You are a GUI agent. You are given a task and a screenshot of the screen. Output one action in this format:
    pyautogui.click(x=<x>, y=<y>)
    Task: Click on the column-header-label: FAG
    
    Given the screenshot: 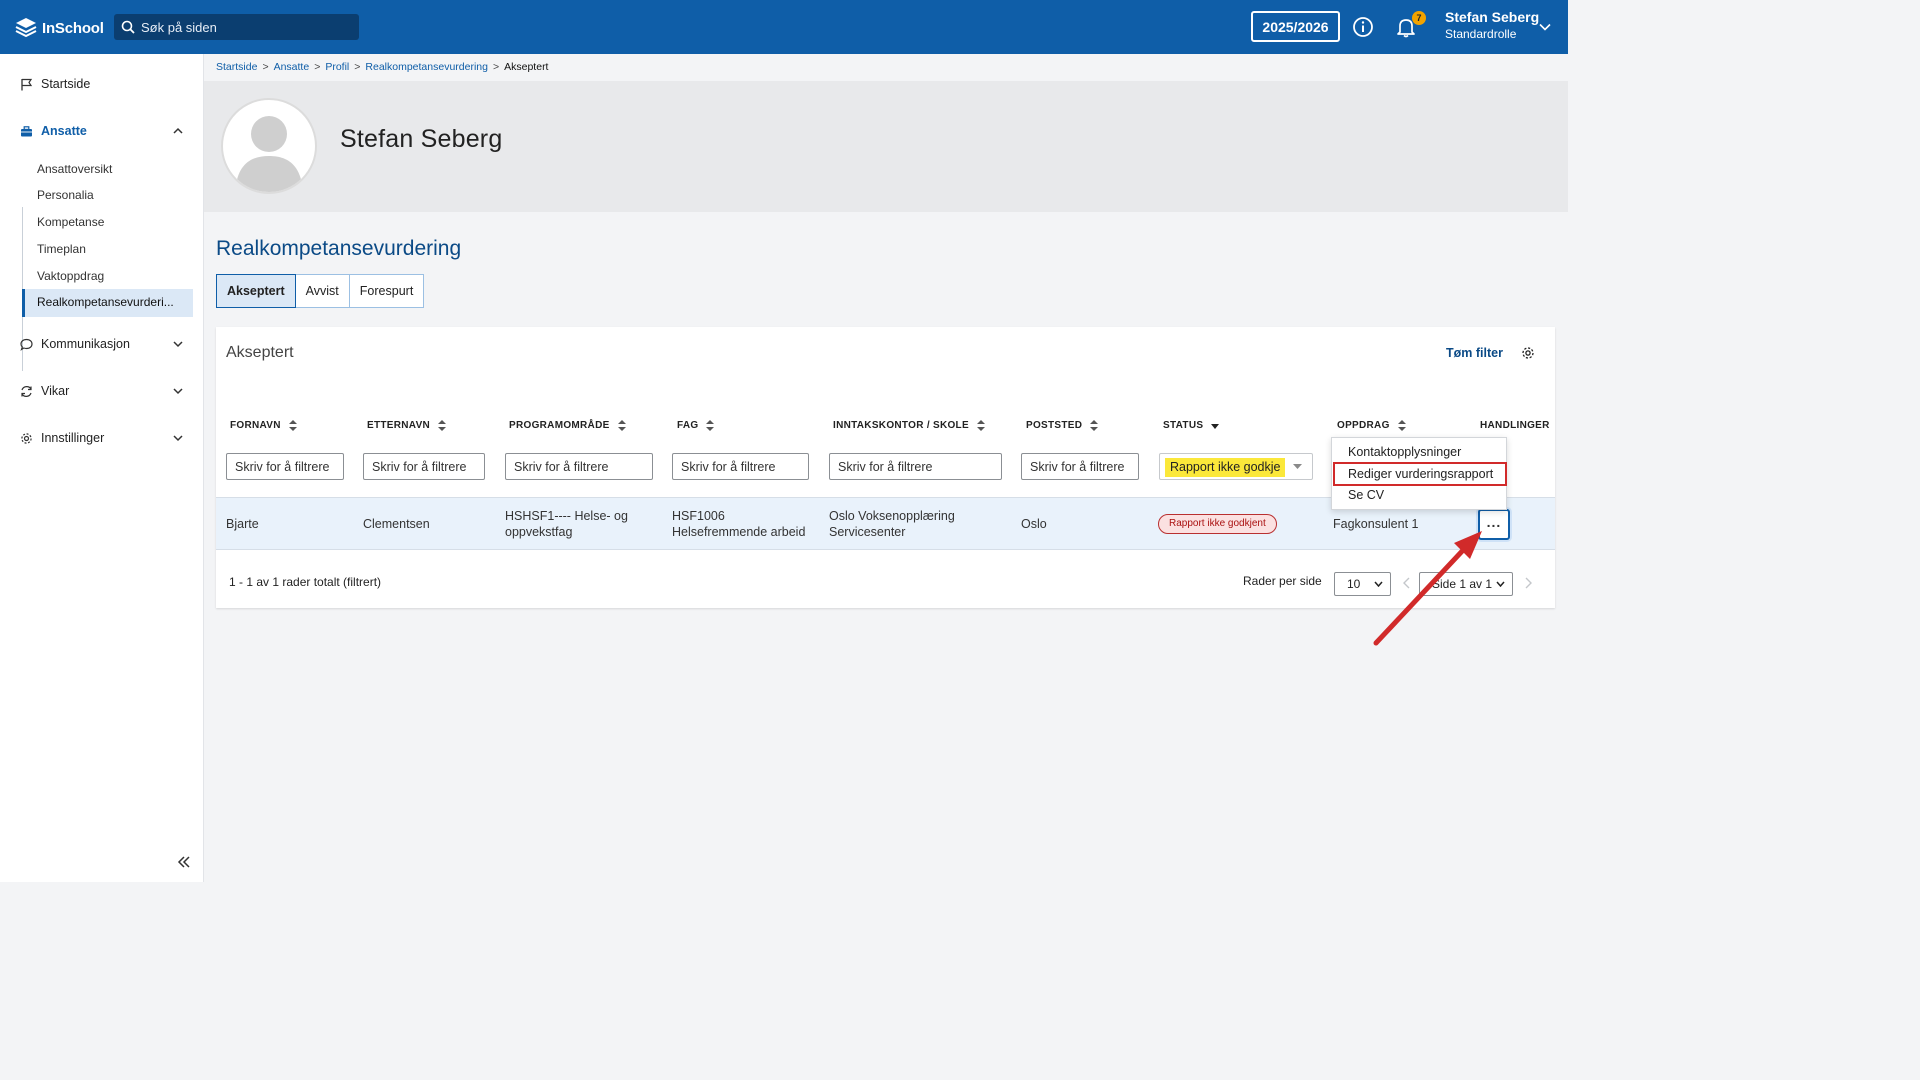 What is the action you would take?
    pyautogui.click(x=688, y=425)
    